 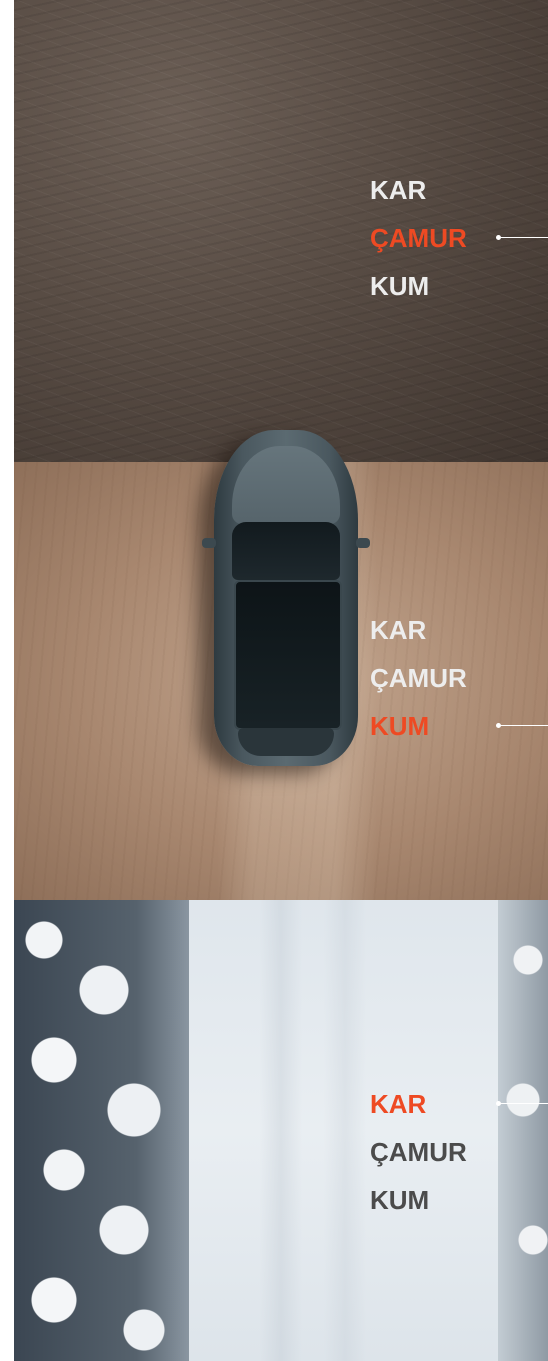 I want to click on terrain-label-sand-active: KUM, so click(x=459, y=726).